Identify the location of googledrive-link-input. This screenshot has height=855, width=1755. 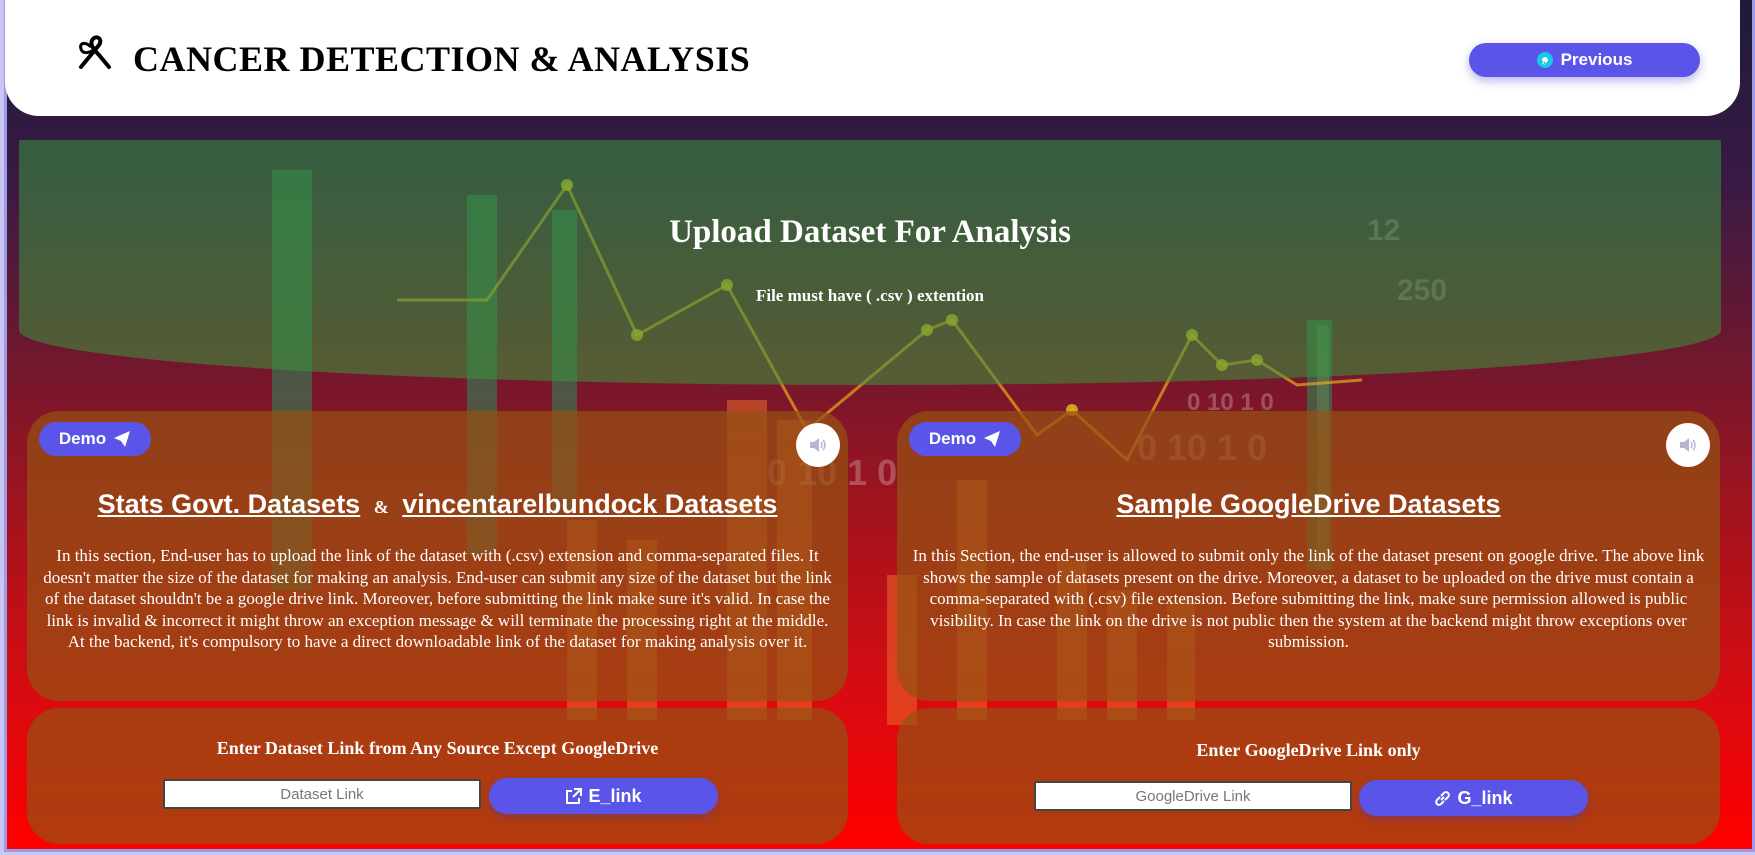
(1193, 796).